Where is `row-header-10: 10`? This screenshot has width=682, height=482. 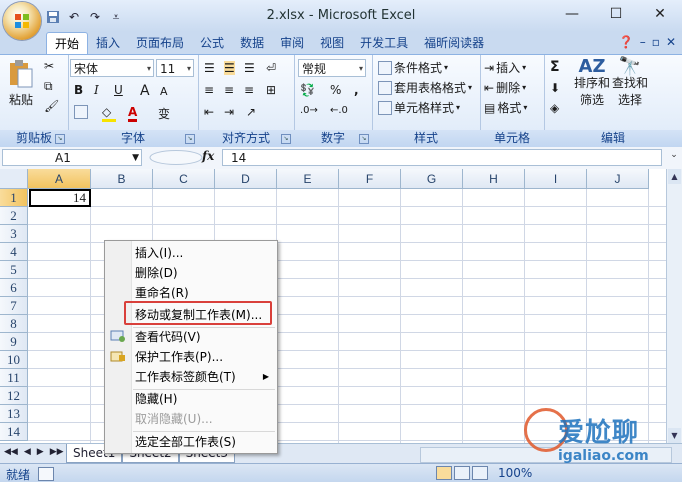 row-header-10: 10 is located at coordinates (14, 360).